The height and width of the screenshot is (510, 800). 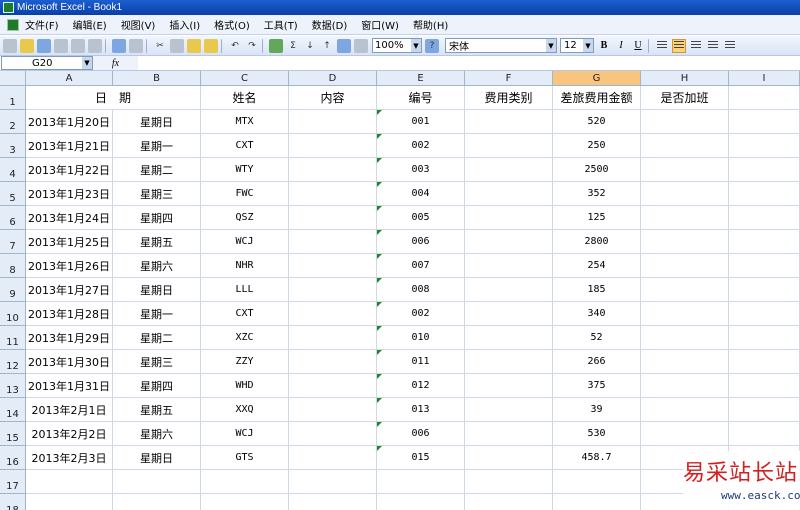 What do you see at coordinates (184, 24) in the screenshot?
I see `menu-insert: 插入(I)` at bounding box center [184, 24].